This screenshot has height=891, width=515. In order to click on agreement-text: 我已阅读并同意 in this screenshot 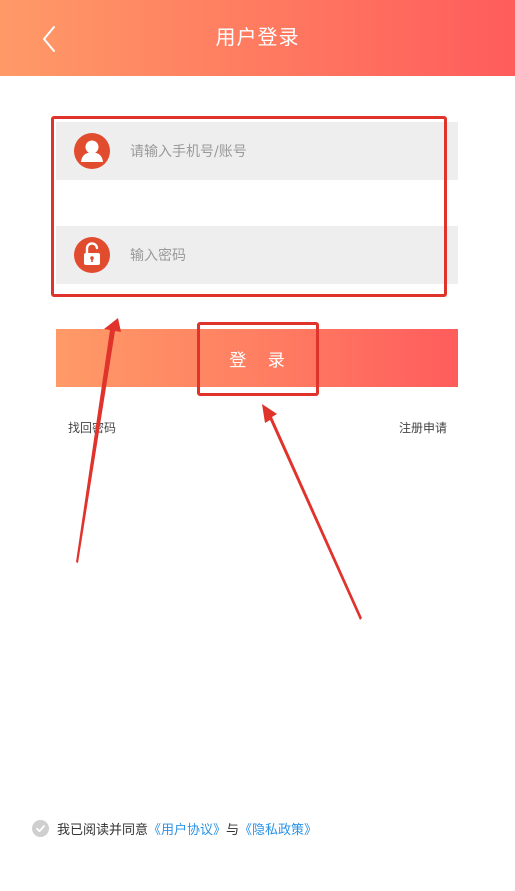, I will do `click(103, 830)`.